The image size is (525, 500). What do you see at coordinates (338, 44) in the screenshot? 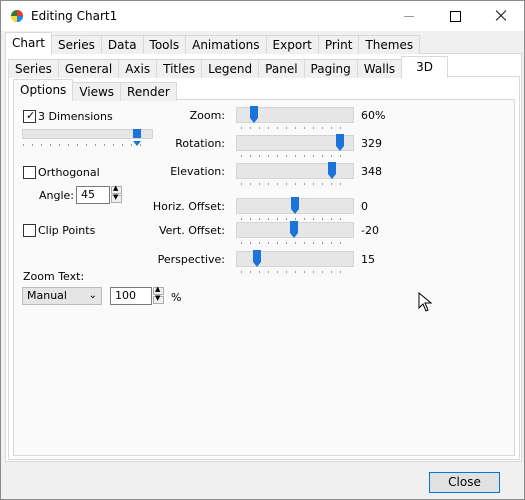
I see `tab-print: Print` at bounding box center [338, 44].